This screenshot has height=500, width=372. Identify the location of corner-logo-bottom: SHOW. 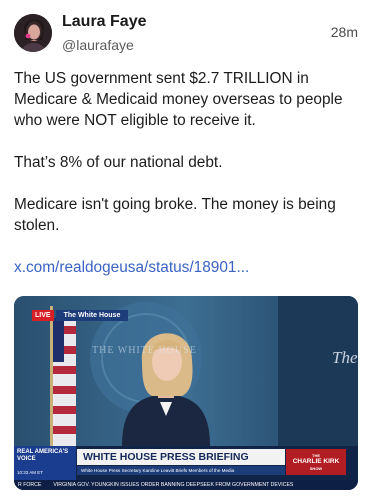
(316, 468).